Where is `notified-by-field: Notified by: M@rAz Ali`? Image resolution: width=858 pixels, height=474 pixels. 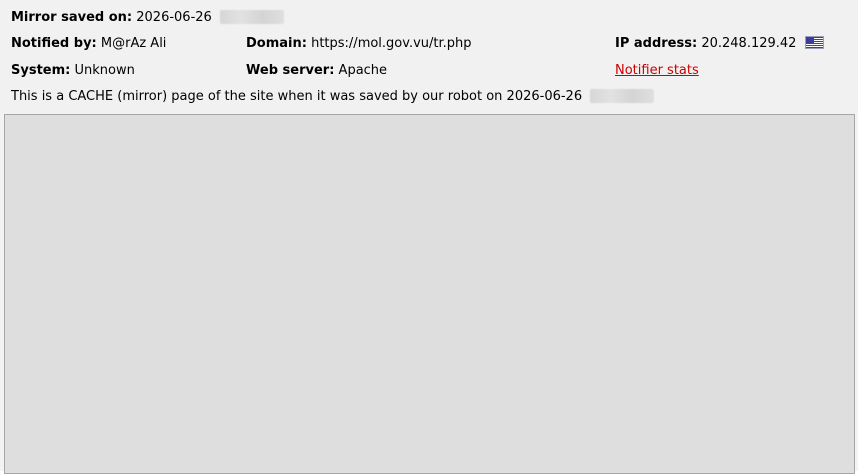 notified-by-field: Notified by: M@rAz Ali is located at coordinates (88, 44).